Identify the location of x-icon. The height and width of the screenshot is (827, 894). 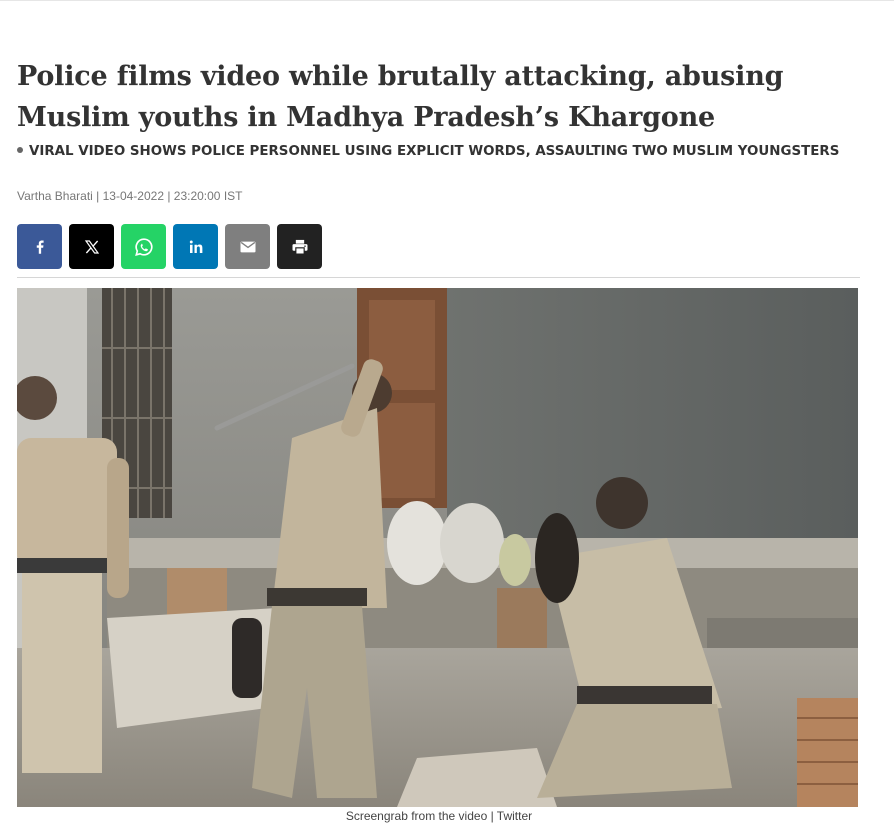
(91, 246).